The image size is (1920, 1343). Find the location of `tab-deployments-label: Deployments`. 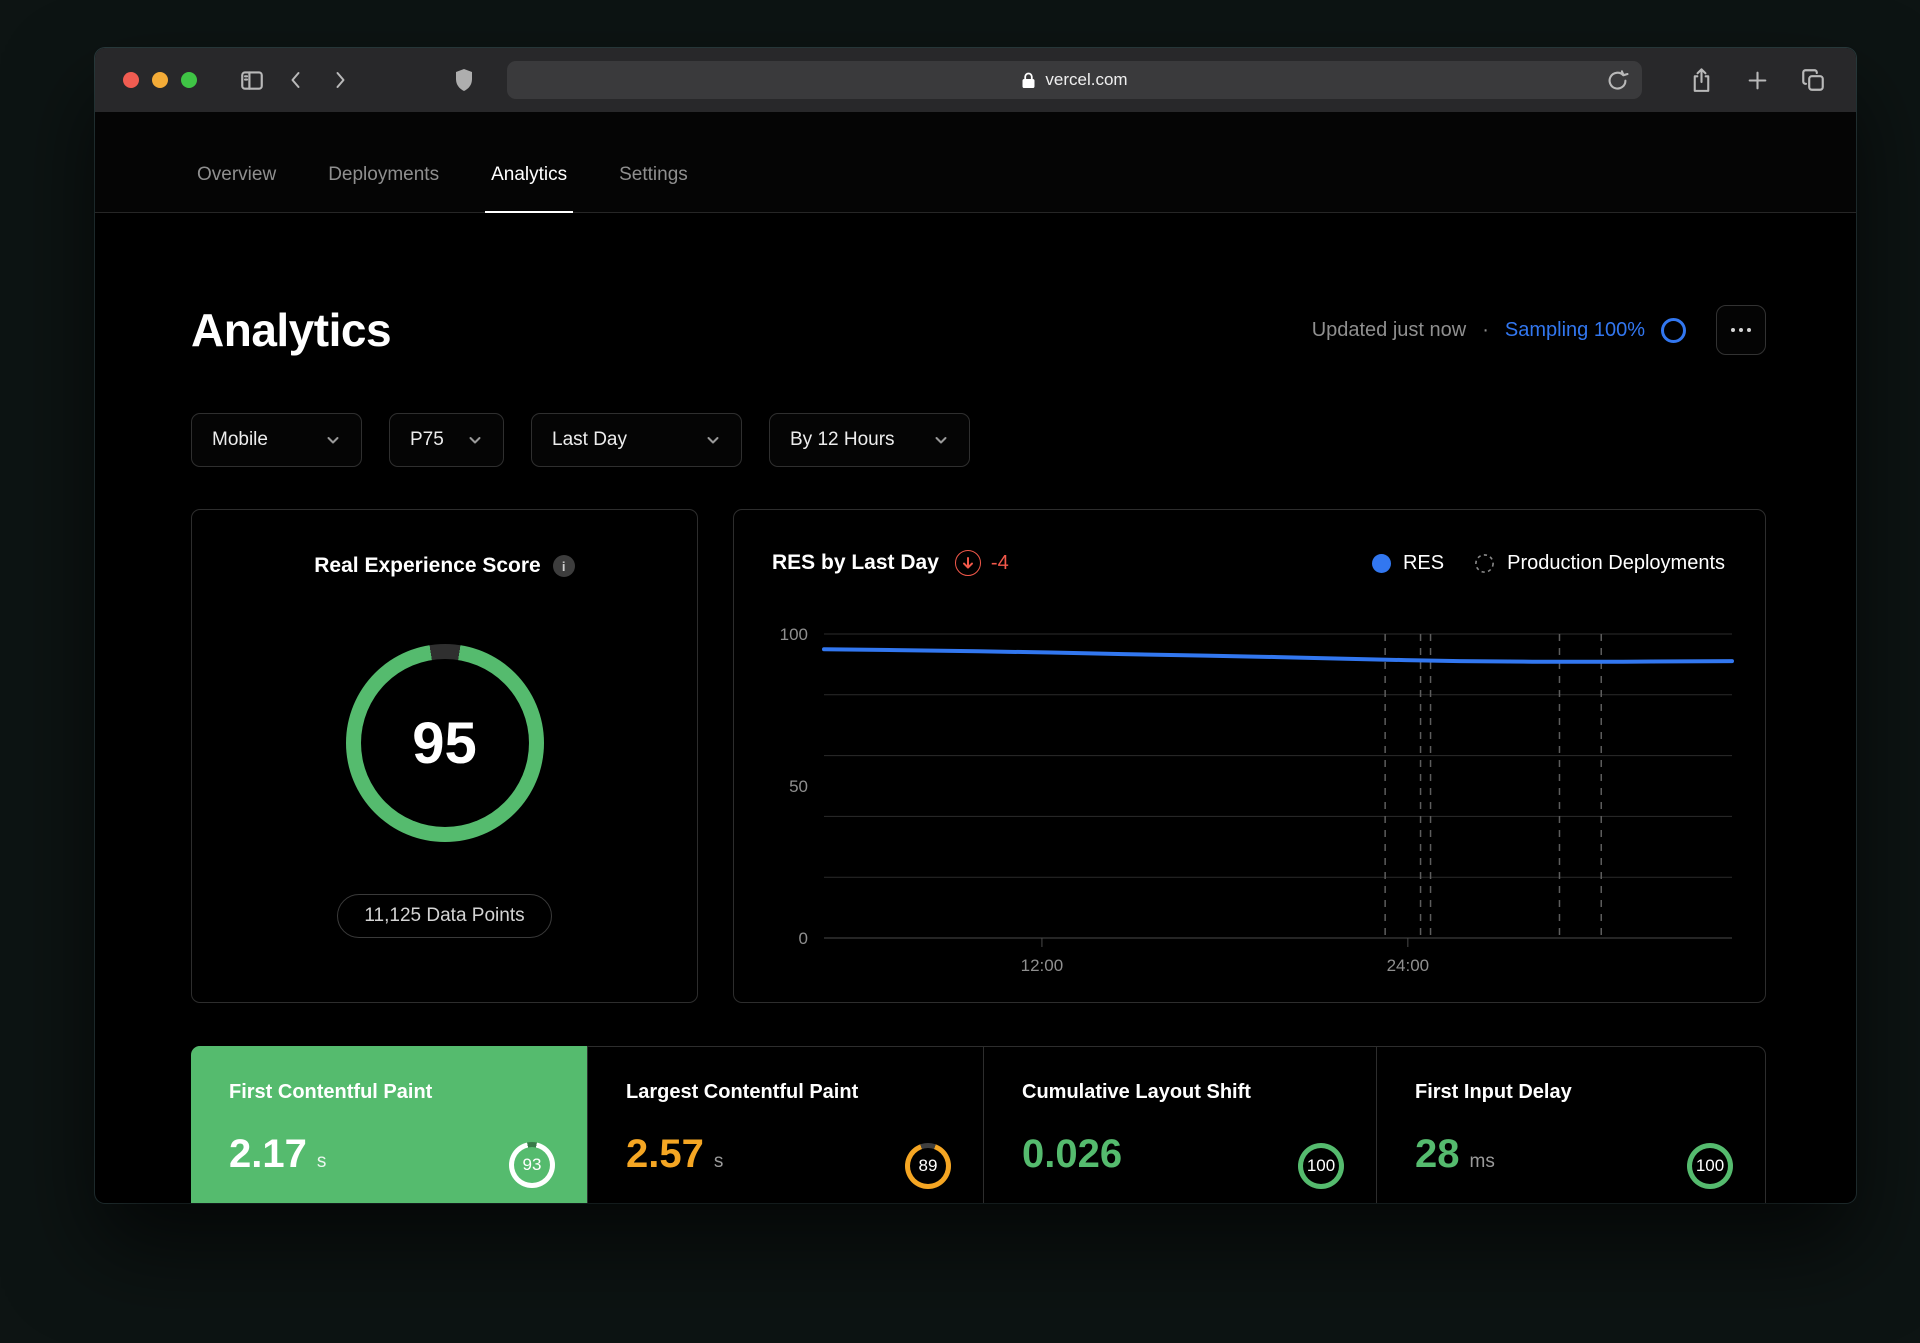

tab-deployments-label: Deployments is located at coordinates (384, 174).